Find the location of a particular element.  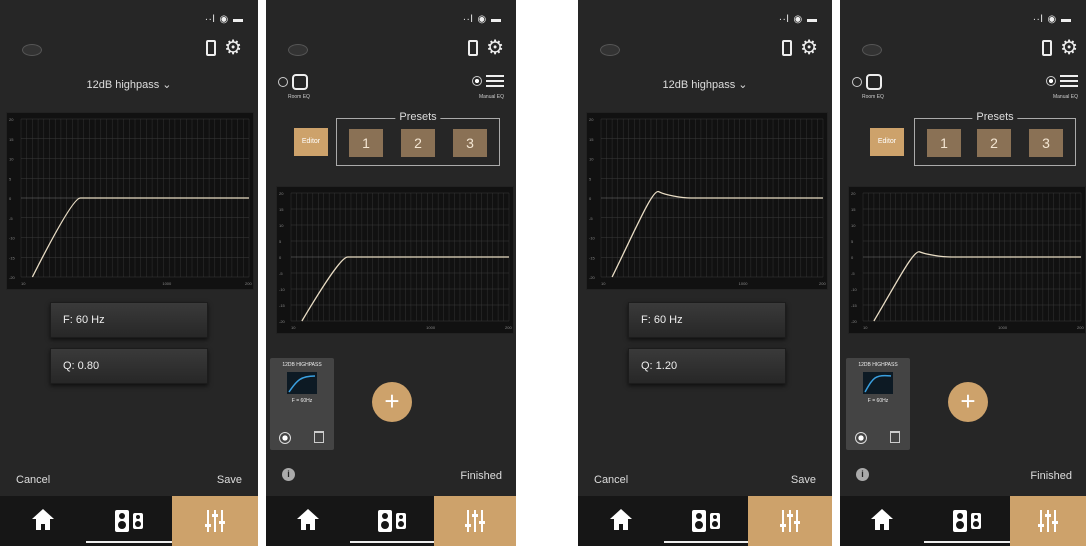

manual-eq-label: Manual EQ is located at coordinates (491, 97).